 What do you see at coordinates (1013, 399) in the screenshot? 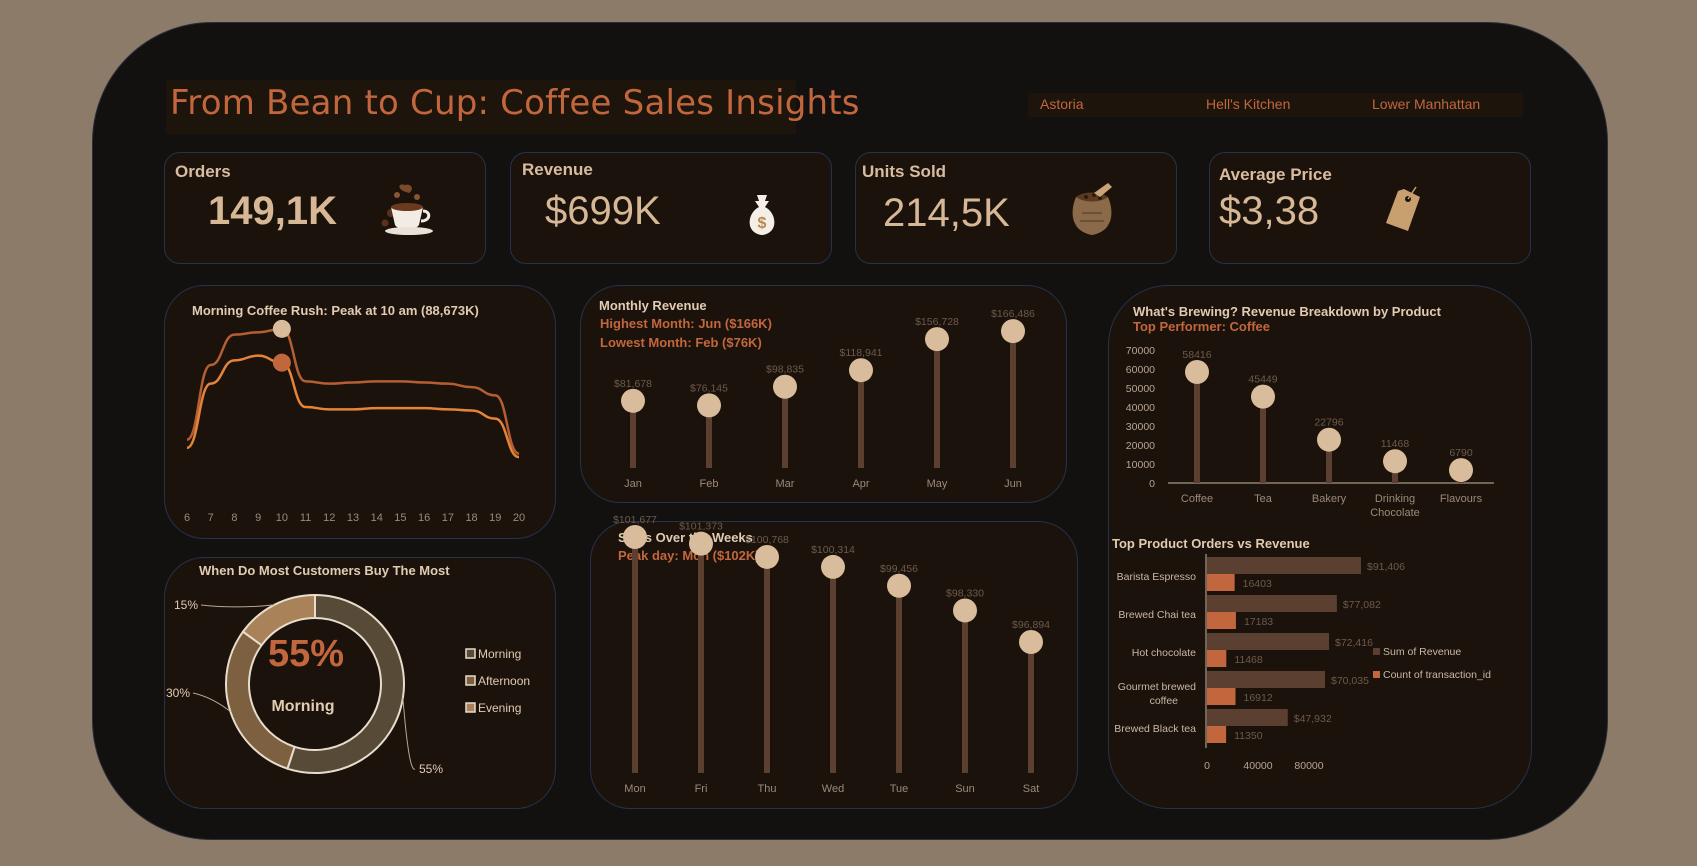
I see `monthly-stem-jun` at bounding box center [1013, 399].